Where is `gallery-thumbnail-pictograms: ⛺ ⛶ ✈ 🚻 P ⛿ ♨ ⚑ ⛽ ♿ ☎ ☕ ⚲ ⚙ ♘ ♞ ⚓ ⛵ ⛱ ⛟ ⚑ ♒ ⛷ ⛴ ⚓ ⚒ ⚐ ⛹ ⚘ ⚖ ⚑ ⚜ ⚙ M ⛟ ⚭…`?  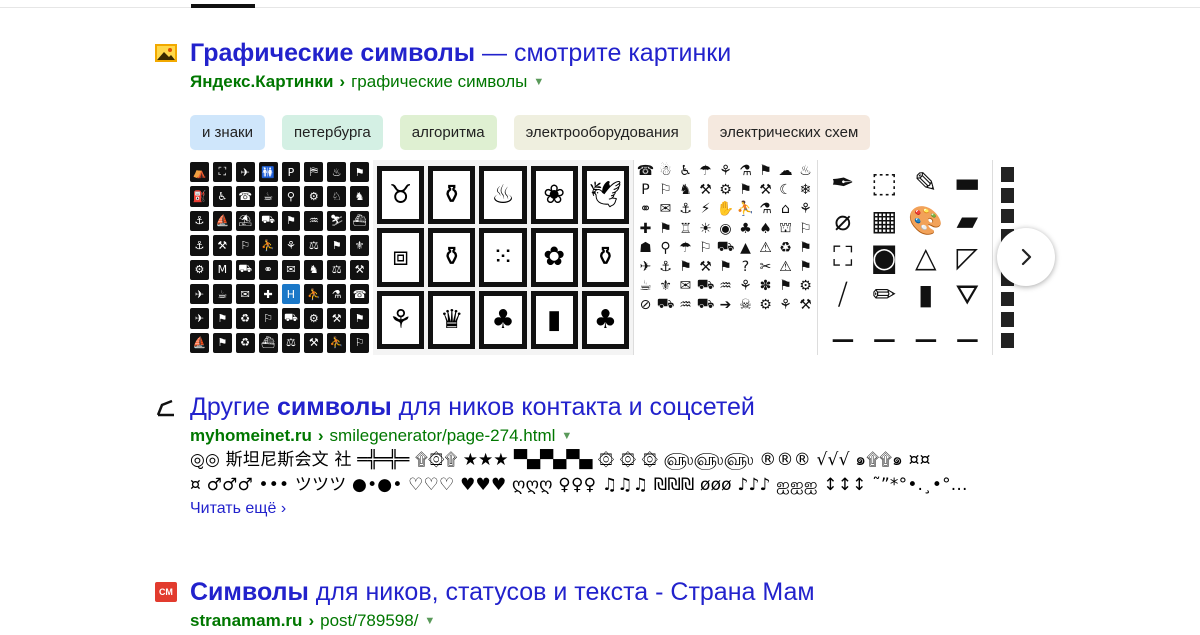
gallery-thumbnail-pictograms: ⛺ ⛶ ✈ 🚻 P ⛿ ♨ ⚑ ⛽ ♿ ☎ ☕ ⚲ ⚙ ♘ ♞ ⚓ ⛵ ⛱ ⛟ ⚑ ♒ ⛷ ⛴ ⚓ ⚒ ⚐ ⛹ ⚘ ⚖ ⚑ ⚜ ⚙ M ⛟ ⚭… is located at coordinates (281, 257).